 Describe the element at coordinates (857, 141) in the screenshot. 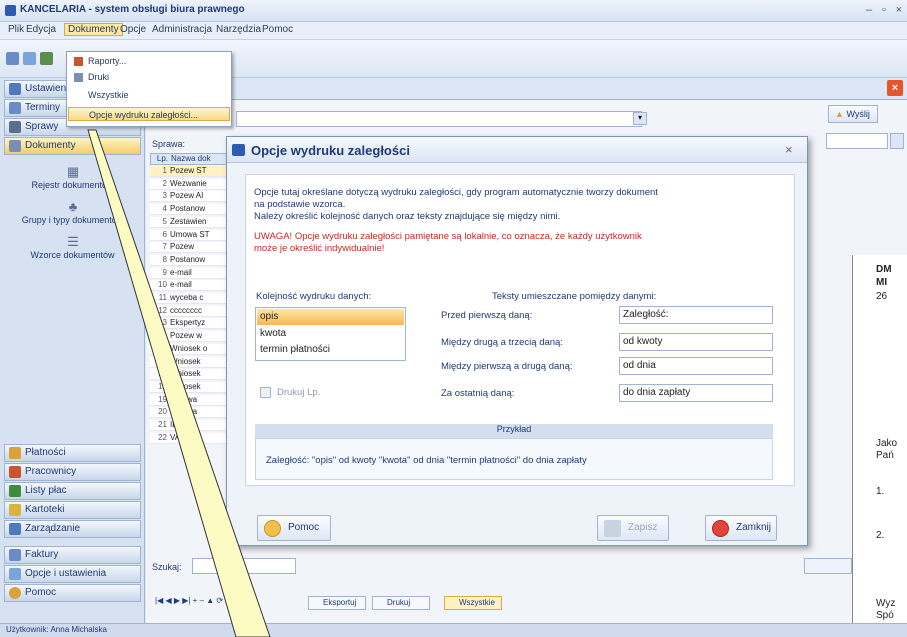

I see `side-input` at that location.